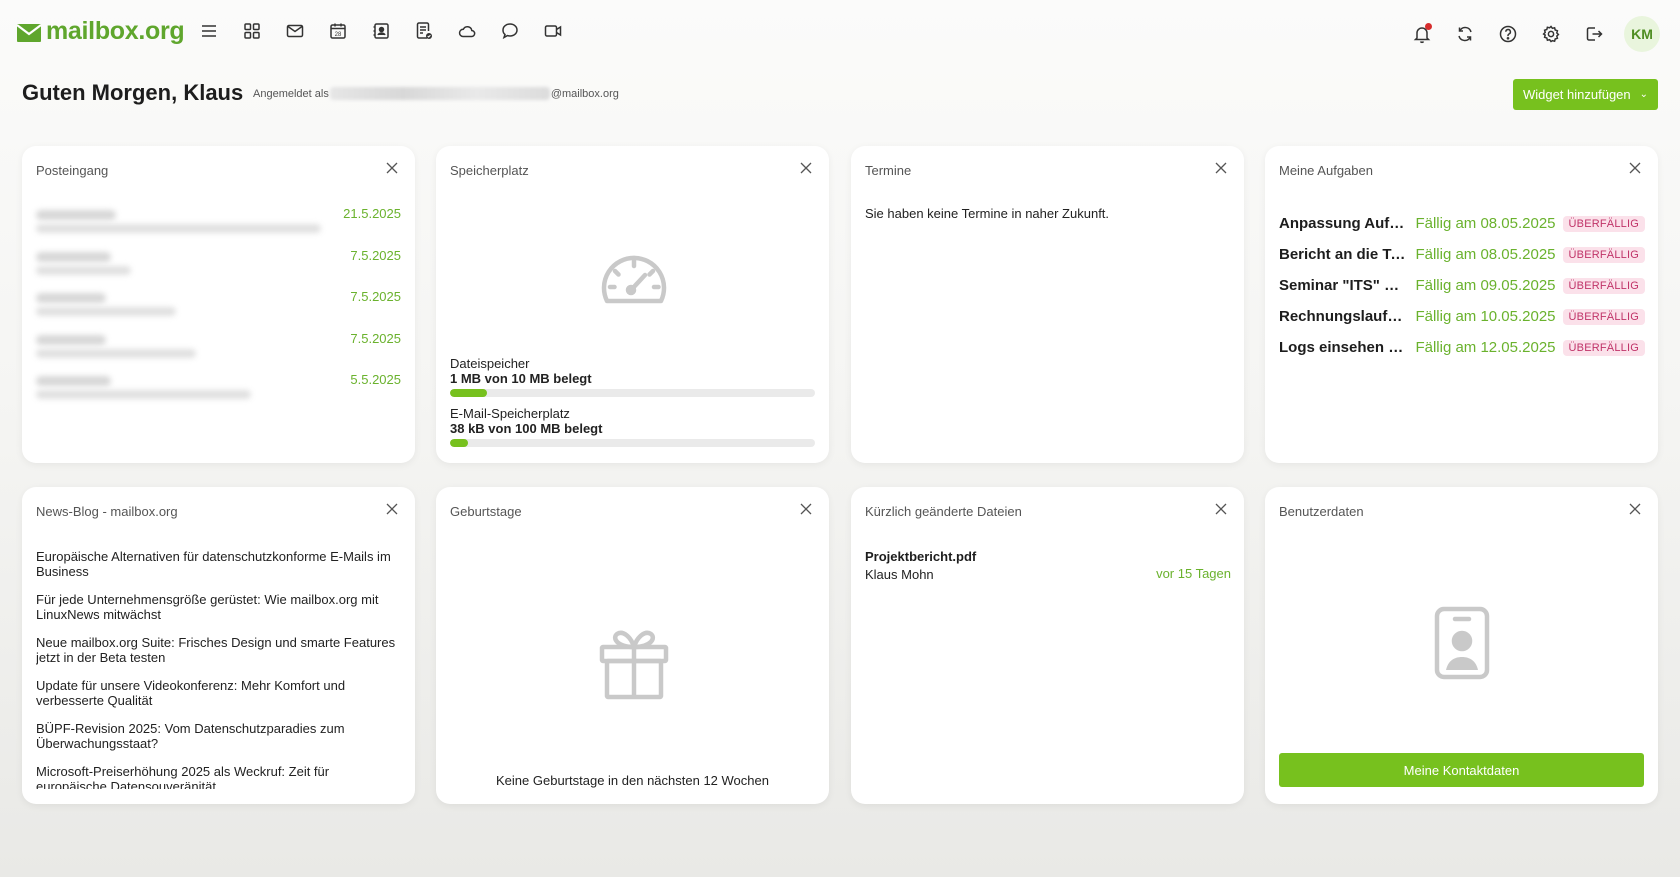 Image resolution: width=1680 pixels, height=877 pixels. What do you see at coordinates (521, 378) in the screenshot?
I see `file-storage-value: 1 MB von 10 MB belegt` at bounding box center [521, 378].